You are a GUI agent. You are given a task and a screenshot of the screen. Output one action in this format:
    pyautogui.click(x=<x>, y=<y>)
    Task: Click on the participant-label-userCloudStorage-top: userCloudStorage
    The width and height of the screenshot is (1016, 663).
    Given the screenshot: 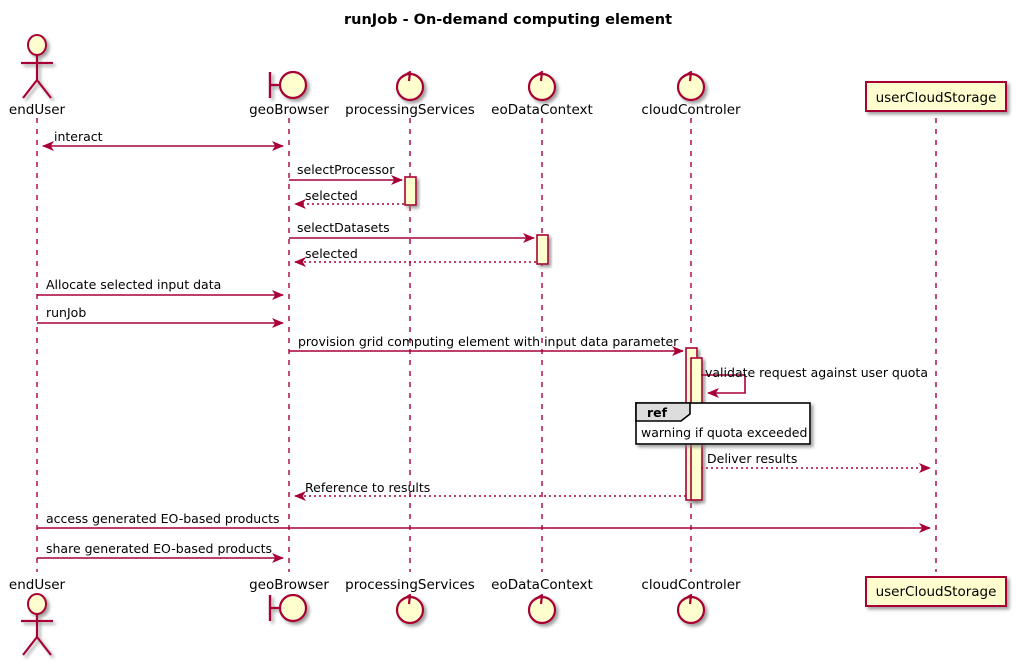 What is the action you would take?
    pyautogui.click(x=936, y=98)
    